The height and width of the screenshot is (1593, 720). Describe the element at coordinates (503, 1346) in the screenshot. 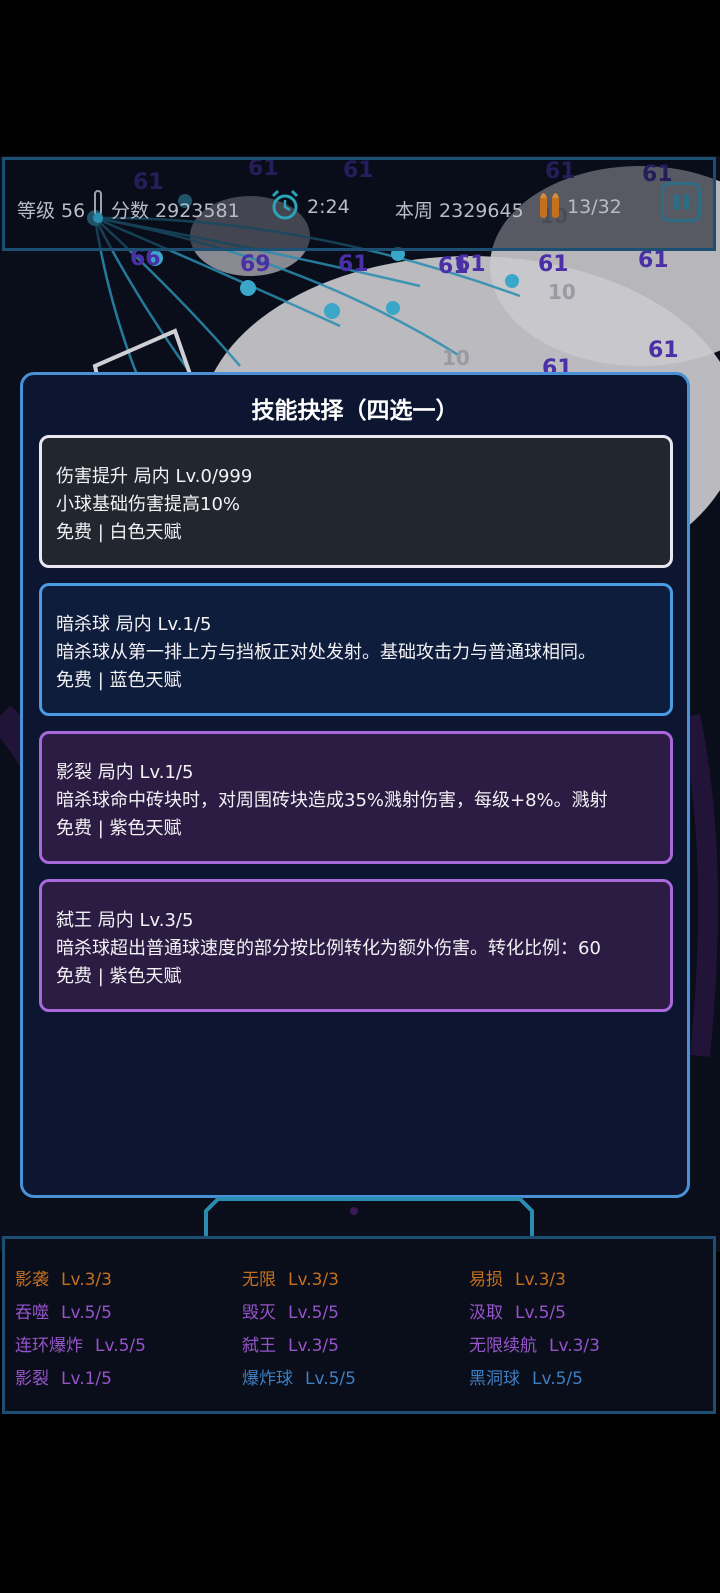

I see `skill-name: 无限续航` at that location.